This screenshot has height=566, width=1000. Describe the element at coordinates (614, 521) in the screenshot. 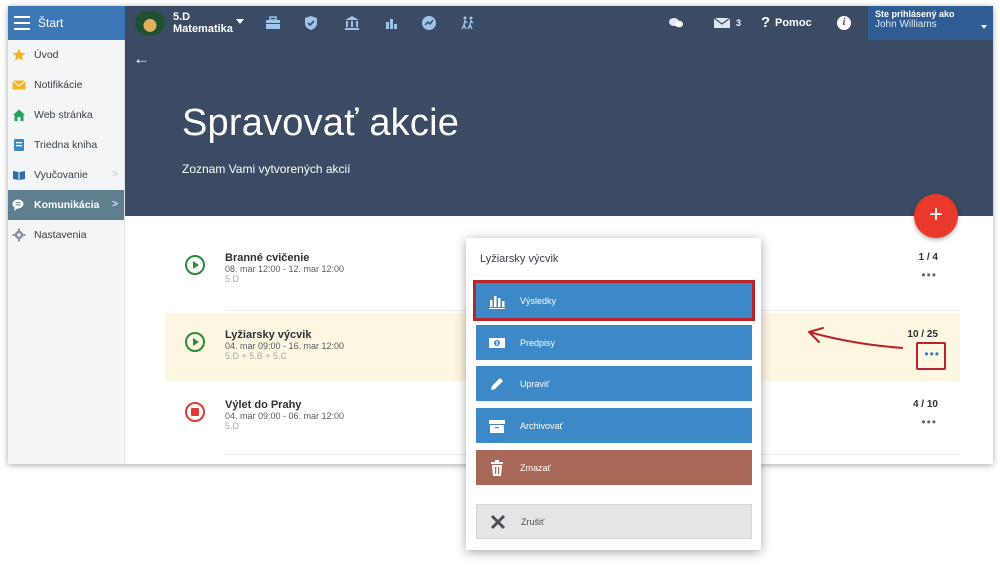

I see `cancel-button: Zrušiť` at that location.